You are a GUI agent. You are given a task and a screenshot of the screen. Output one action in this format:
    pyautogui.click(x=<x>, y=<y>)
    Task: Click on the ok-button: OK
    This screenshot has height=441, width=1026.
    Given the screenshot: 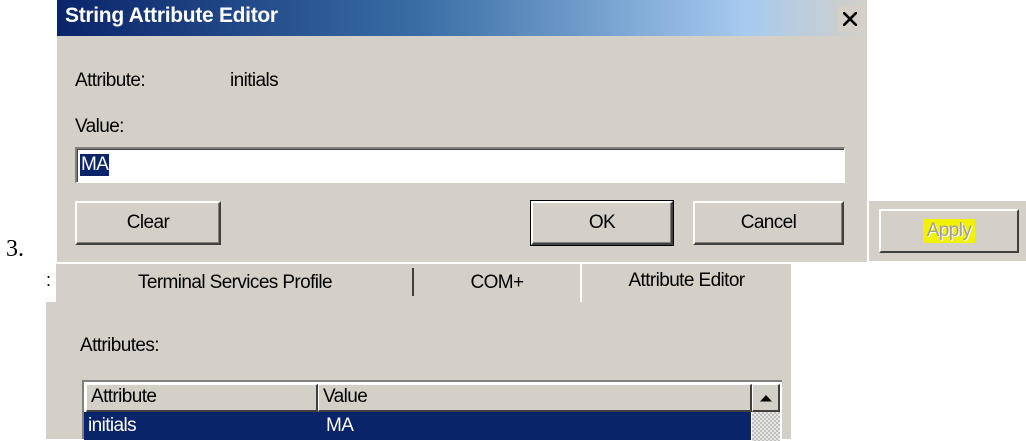 What is the action you would take?
    pyautogui.click(x=602, y=223)
    